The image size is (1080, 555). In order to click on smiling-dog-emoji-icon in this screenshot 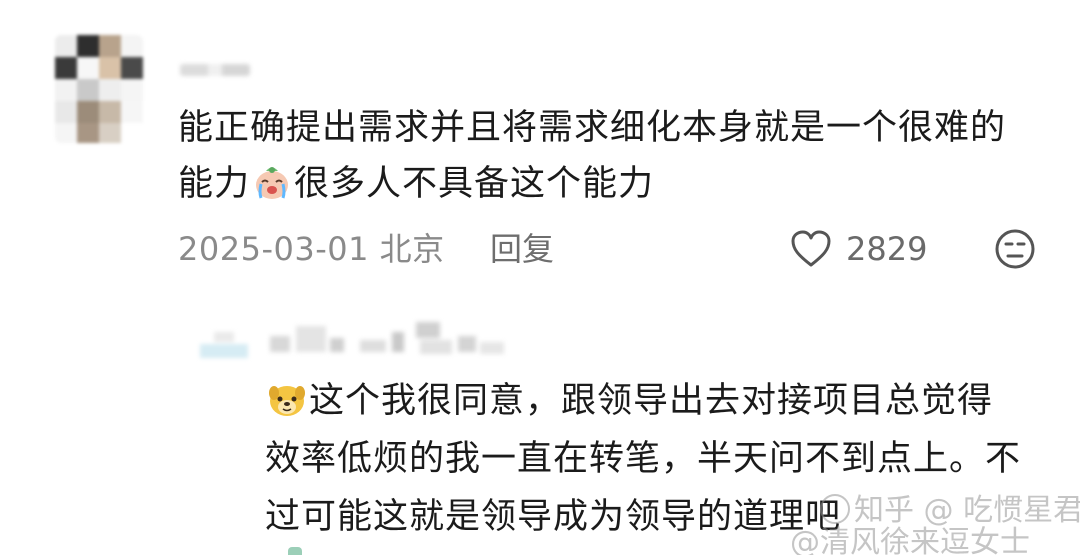, I will do `click(287, 401)`.